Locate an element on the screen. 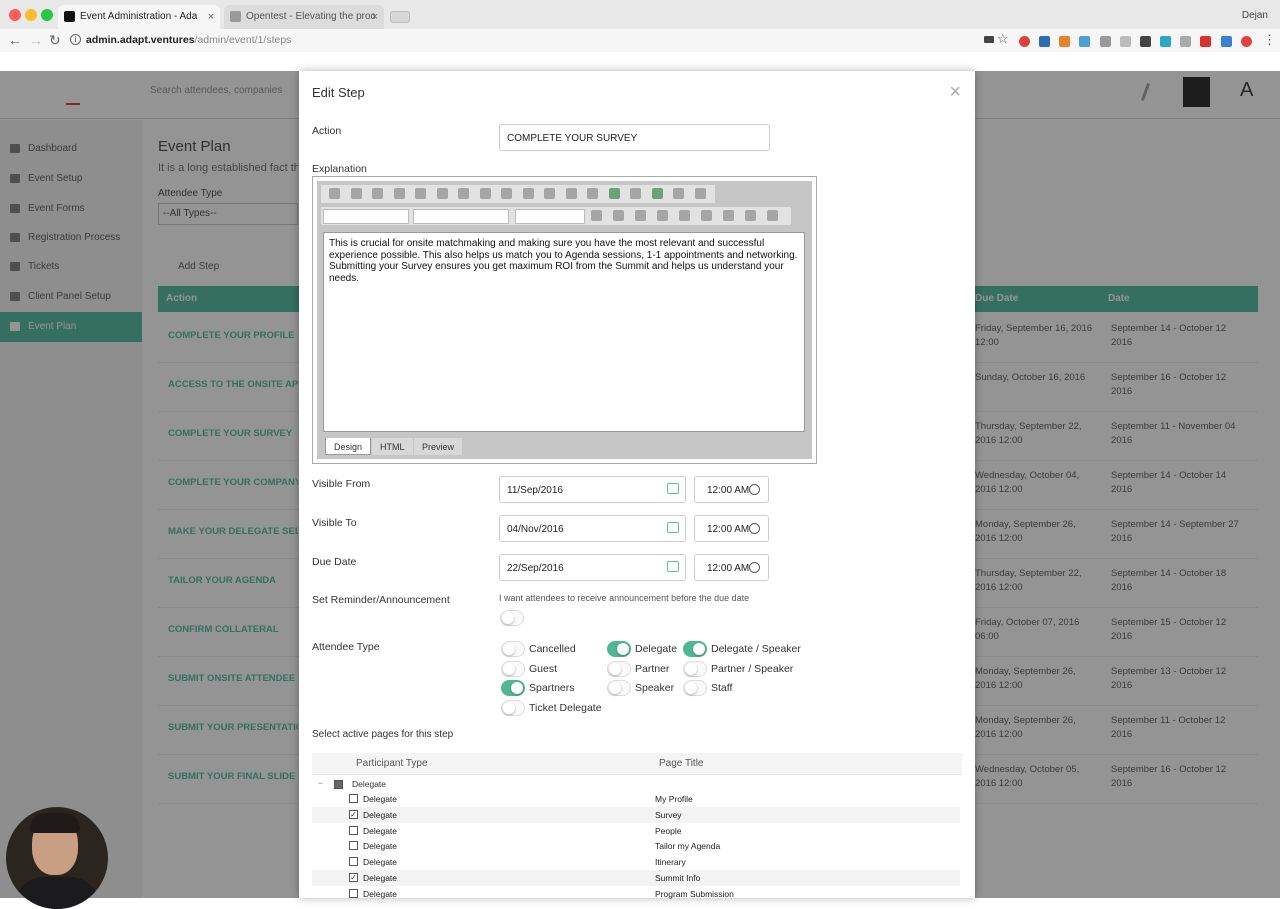 This screenshot has width=1280, height=909. clear-format-icon is located at coordinates (463, 193).